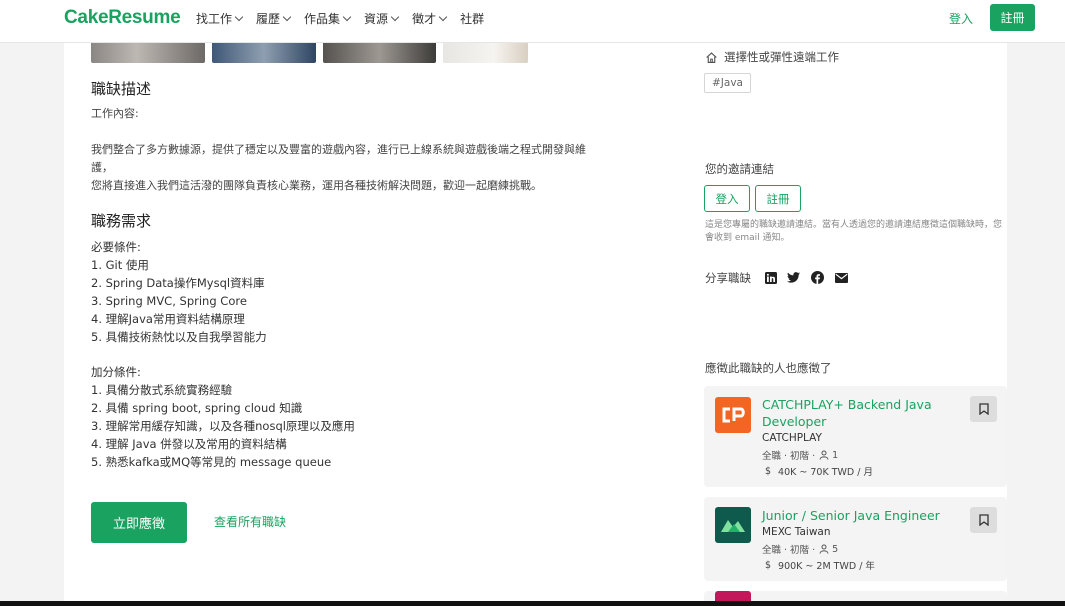 The width and height of the screenshot is (1065, 606). What do you see at coordinates (376, 19) in the screenshot?
I see `nav-label: 資源` at bounding box center [376, 19].